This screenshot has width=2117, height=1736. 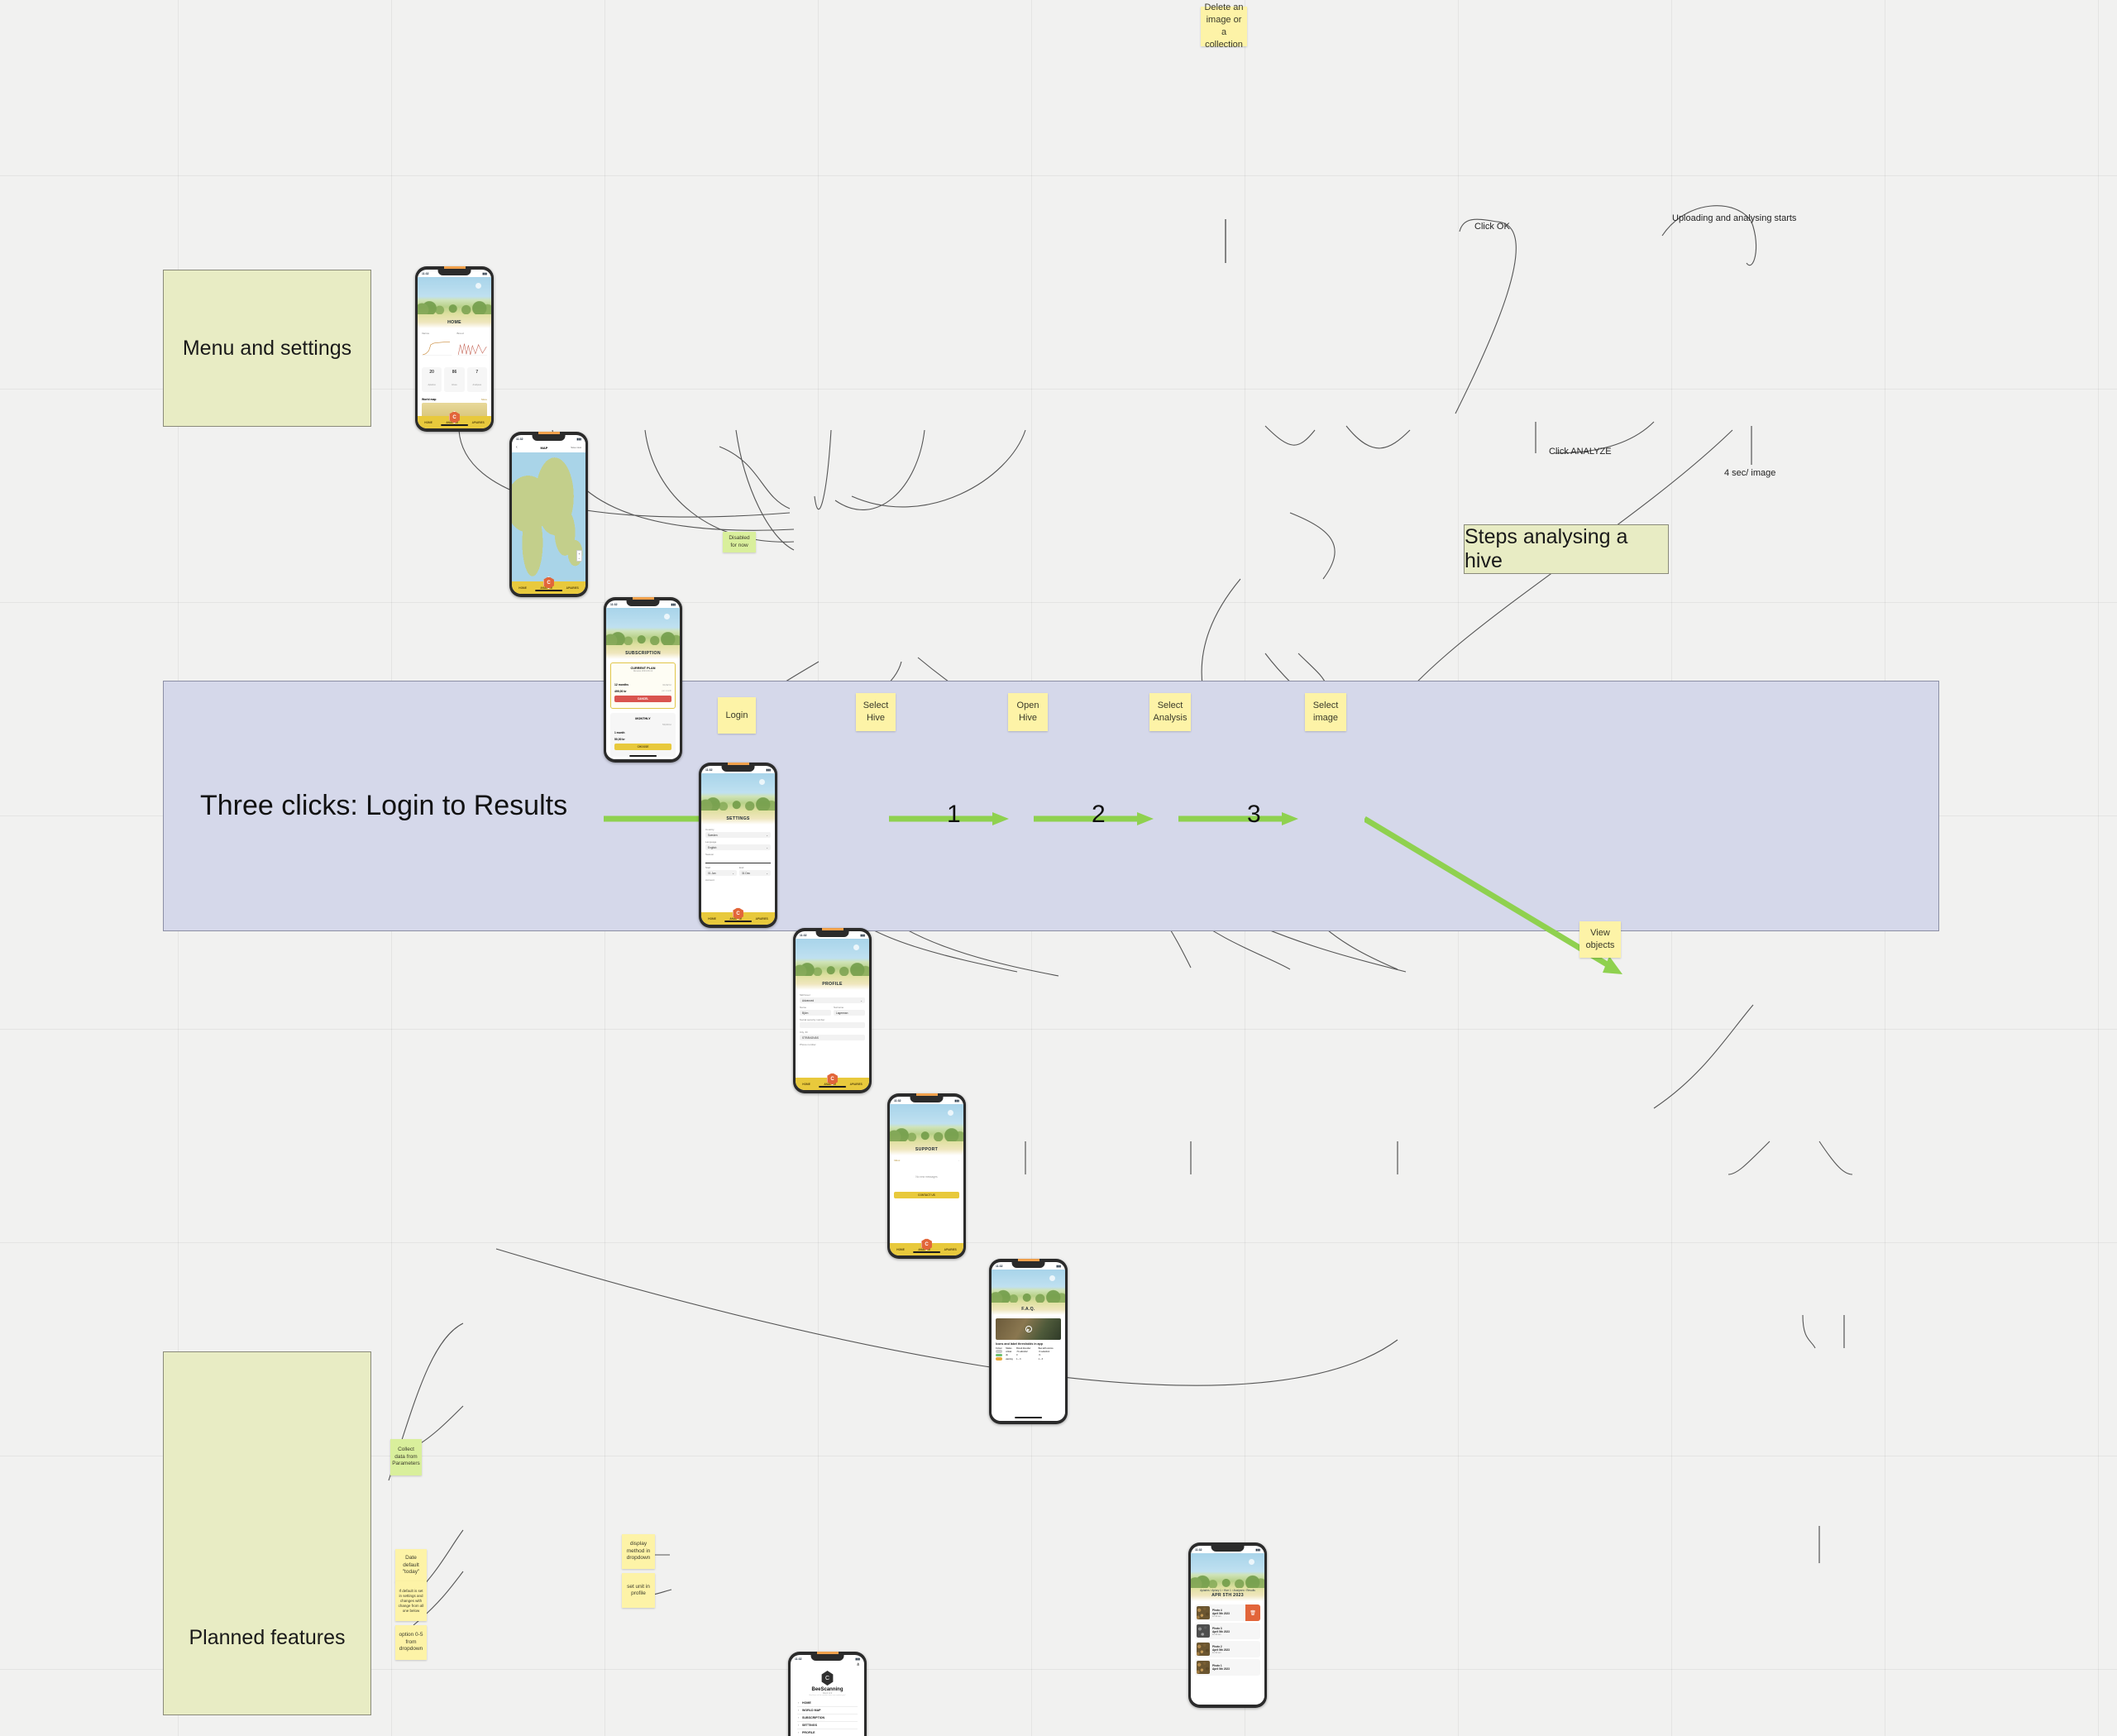 I want to click on screen-title: SUPPORT, so click(x=927, y=1149).